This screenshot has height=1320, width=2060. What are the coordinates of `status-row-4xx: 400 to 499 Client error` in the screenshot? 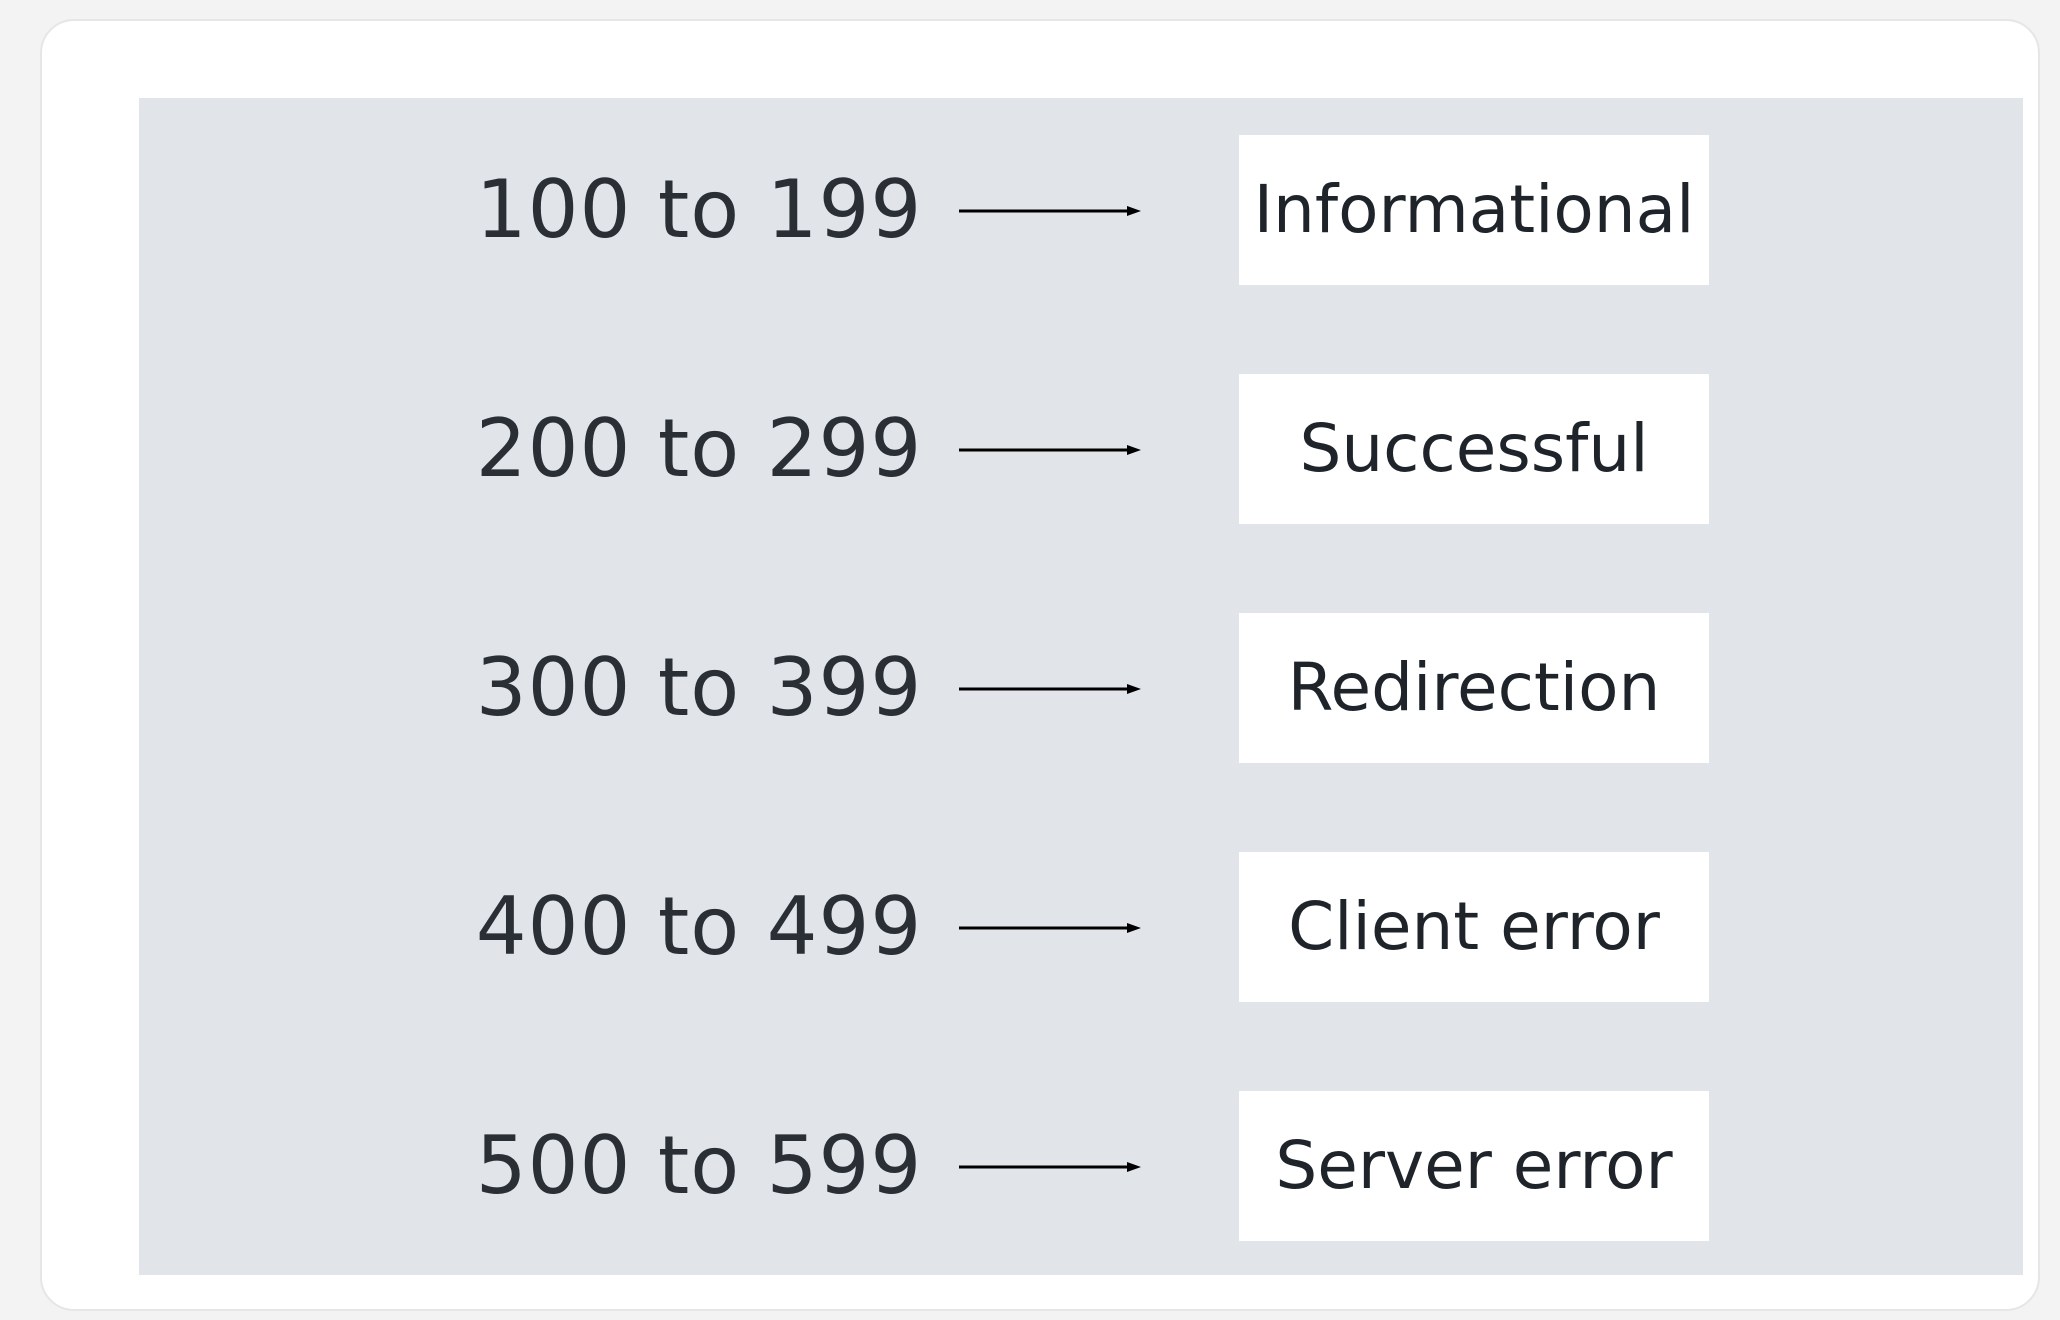 It's located at (1081, 927).